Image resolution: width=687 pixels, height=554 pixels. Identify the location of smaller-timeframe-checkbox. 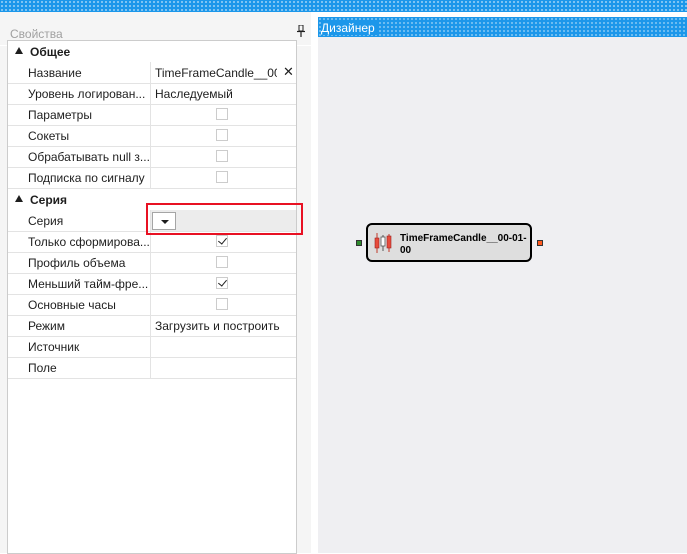
(222, 283).